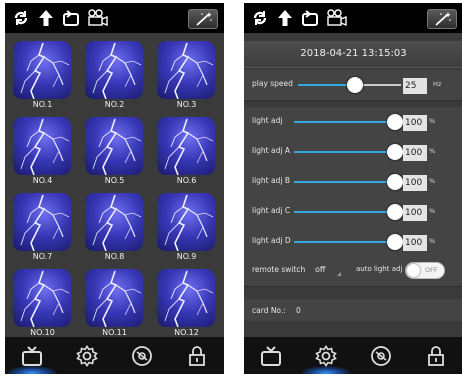 The width and height of the screenshot is (462, 377). What do you see at coordinates (42, 228) in the screenshot?
I see `video-tile: NO.7` at bounding box center [42, 228].